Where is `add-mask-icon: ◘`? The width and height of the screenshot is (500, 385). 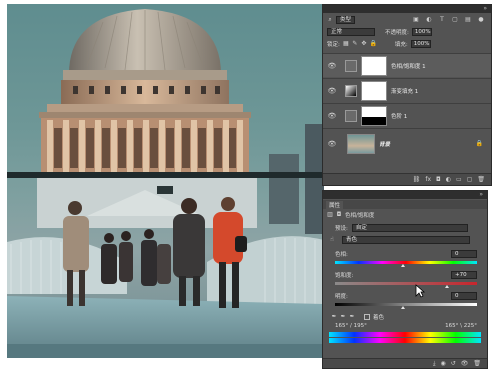
add-mask-icon: ◘ is located at coordinates (438, 179).